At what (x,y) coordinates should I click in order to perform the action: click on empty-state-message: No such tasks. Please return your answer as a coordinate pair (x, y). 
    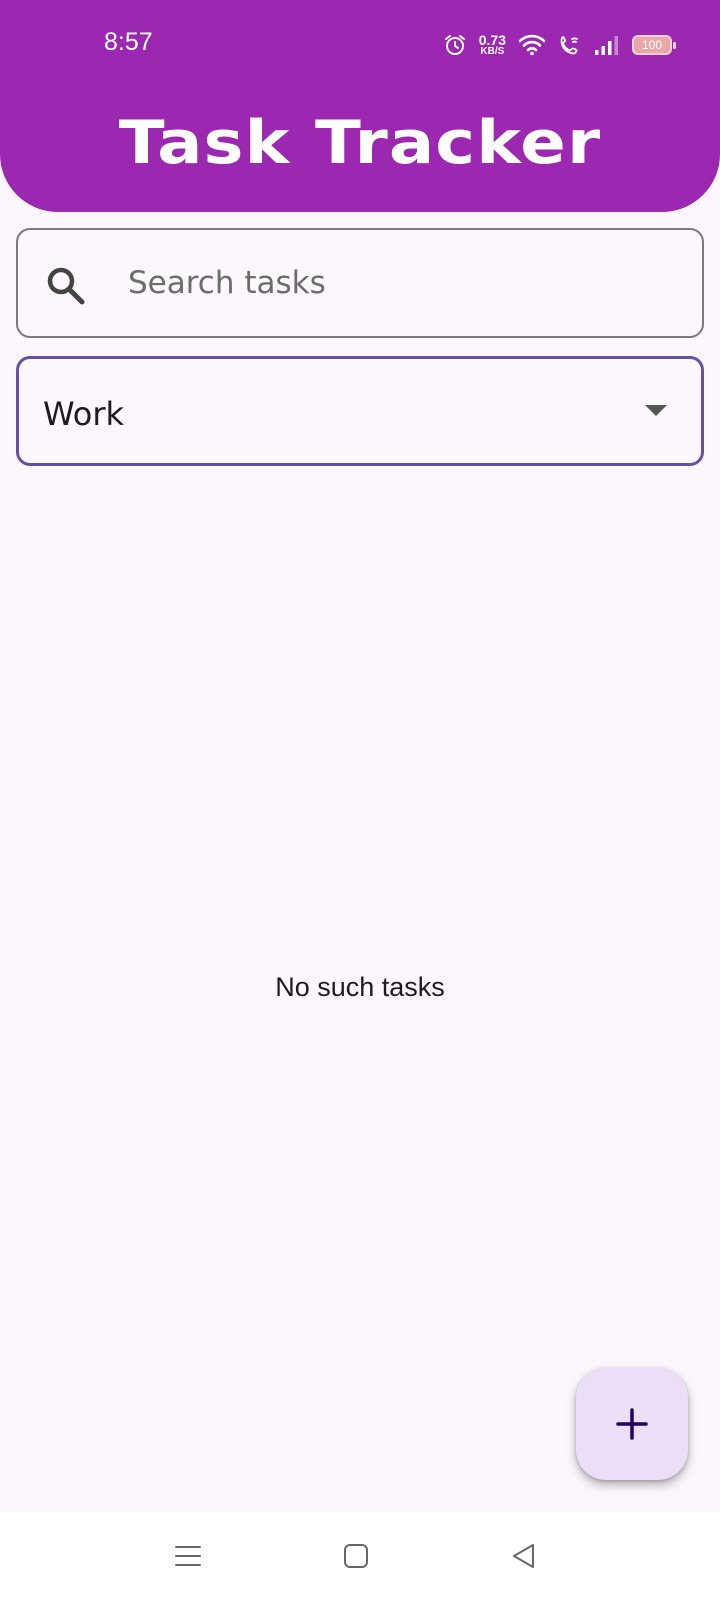
    Looking at the image, I should click on (360, 987).